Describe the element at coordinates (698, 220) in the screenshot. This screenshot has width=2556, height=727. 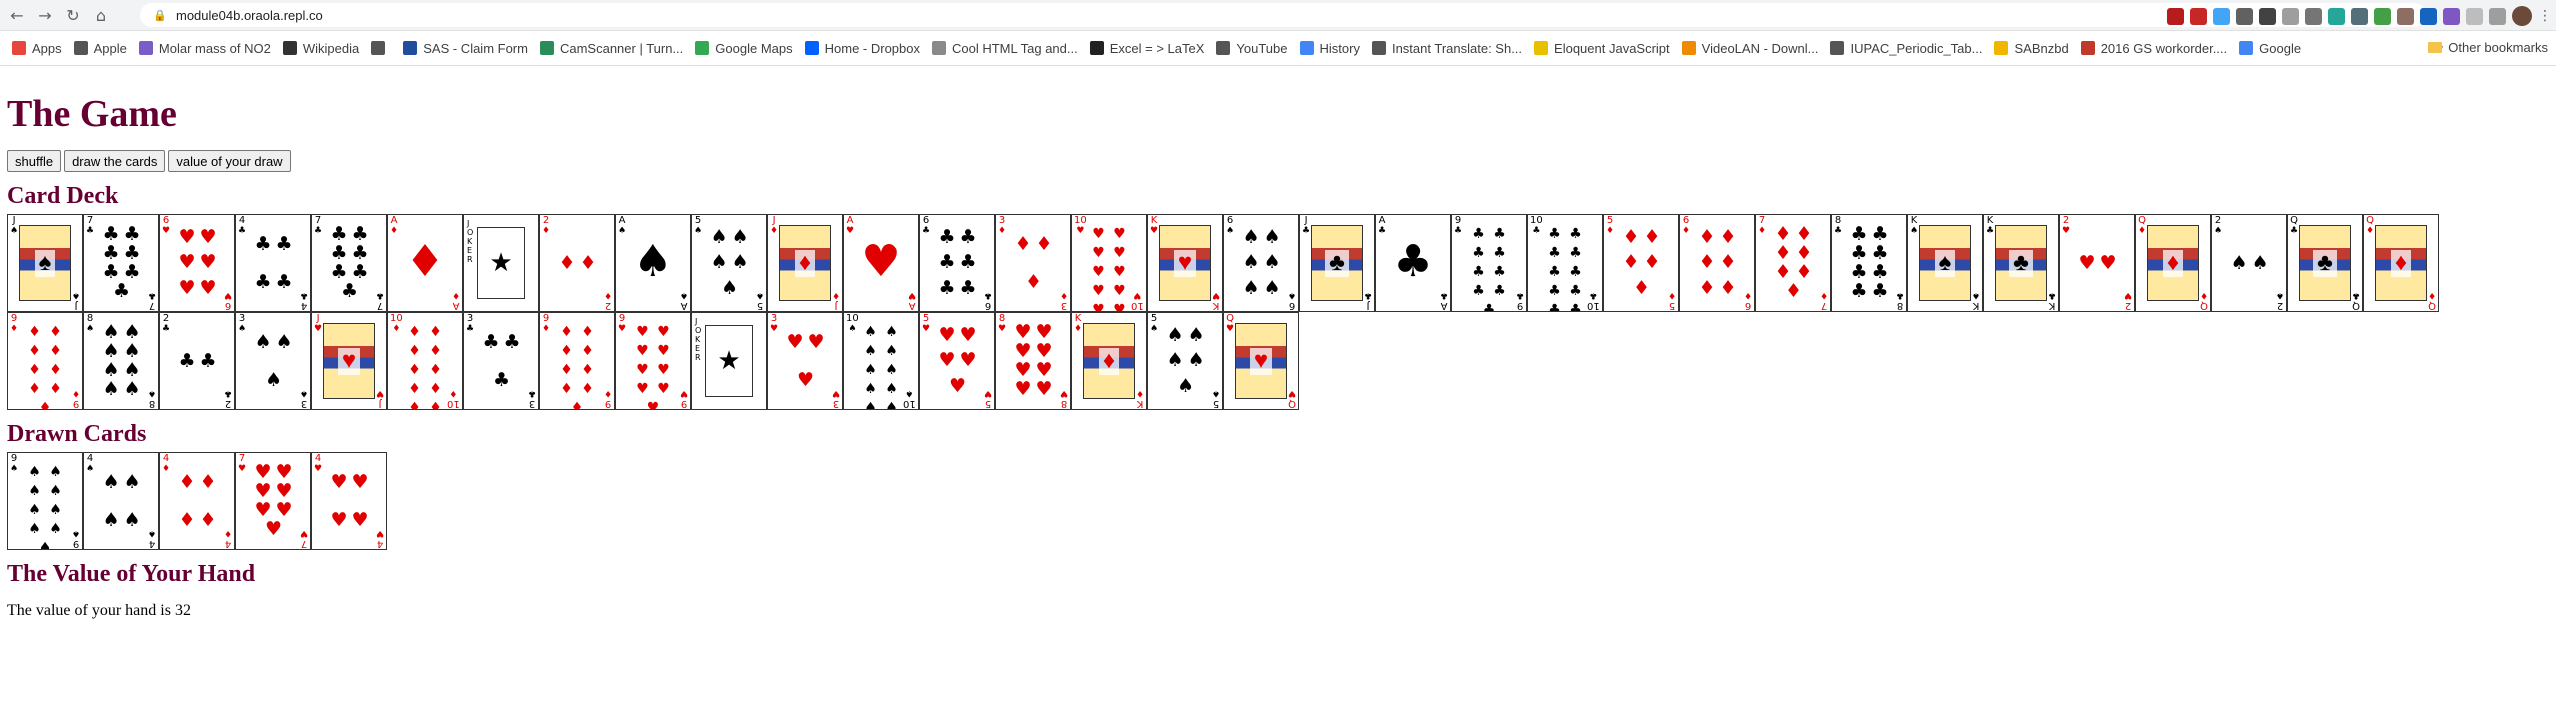
I see `card-rank: 5` at that location.